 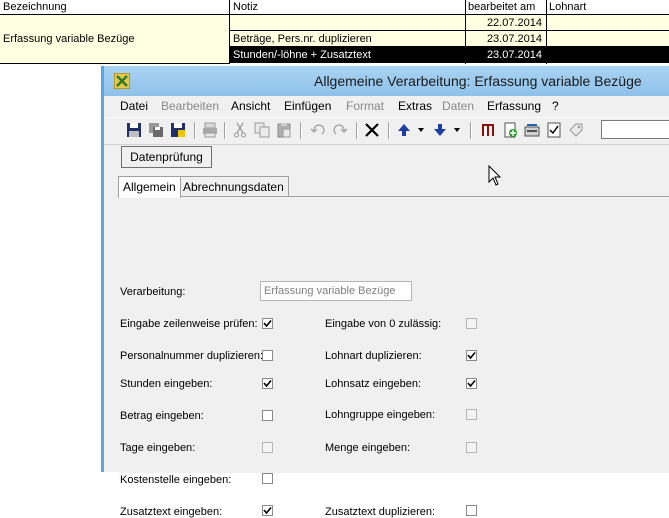 What do you see at coordinates (267, 415) in the screenshot?
I see `betrag-eingeben-checkbox` at bounding box center [267, 415].